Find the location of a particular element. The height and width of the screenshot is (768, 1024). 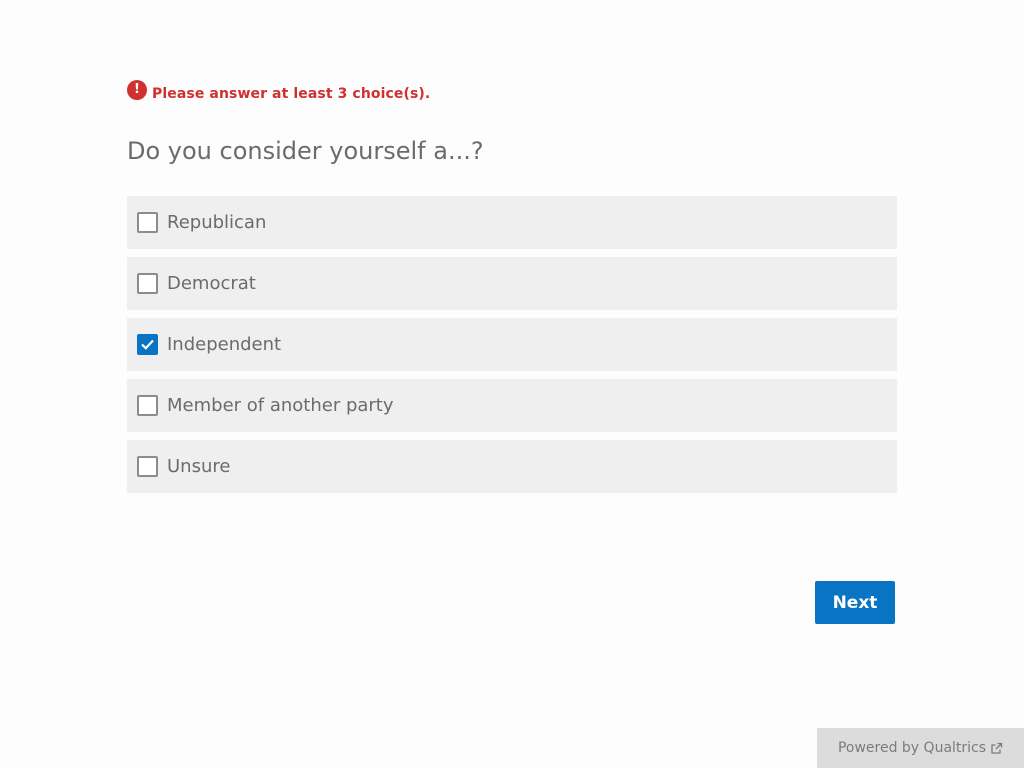

question-text: Do you consider yourself a...? is located at coordinates (305, 151).